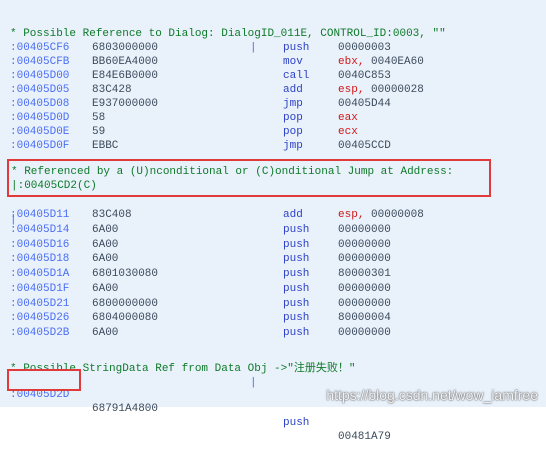 This screenshot has width=546, height=458. Describe the element at coordinates (273, 245) in the screenshot. I see `instruction-row: :00405D16 6A00 push 00000000` at that location.